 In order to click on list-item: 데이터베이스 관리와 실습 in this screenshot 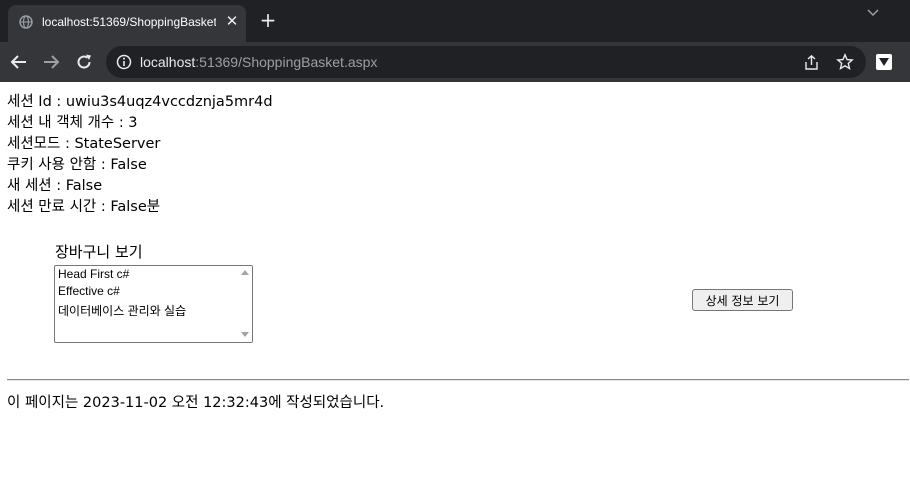, I will do `click(122, 310)`.